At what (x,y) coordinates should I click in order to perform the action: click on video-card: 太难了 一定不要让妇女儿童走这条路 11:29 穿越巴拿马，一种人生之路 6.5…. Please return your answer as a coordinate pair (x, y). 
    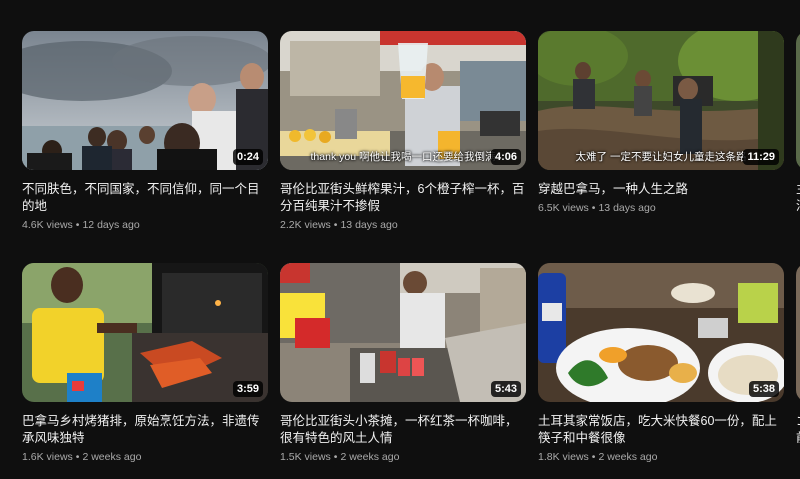
    Looking at the image, I should click on (661, 122).